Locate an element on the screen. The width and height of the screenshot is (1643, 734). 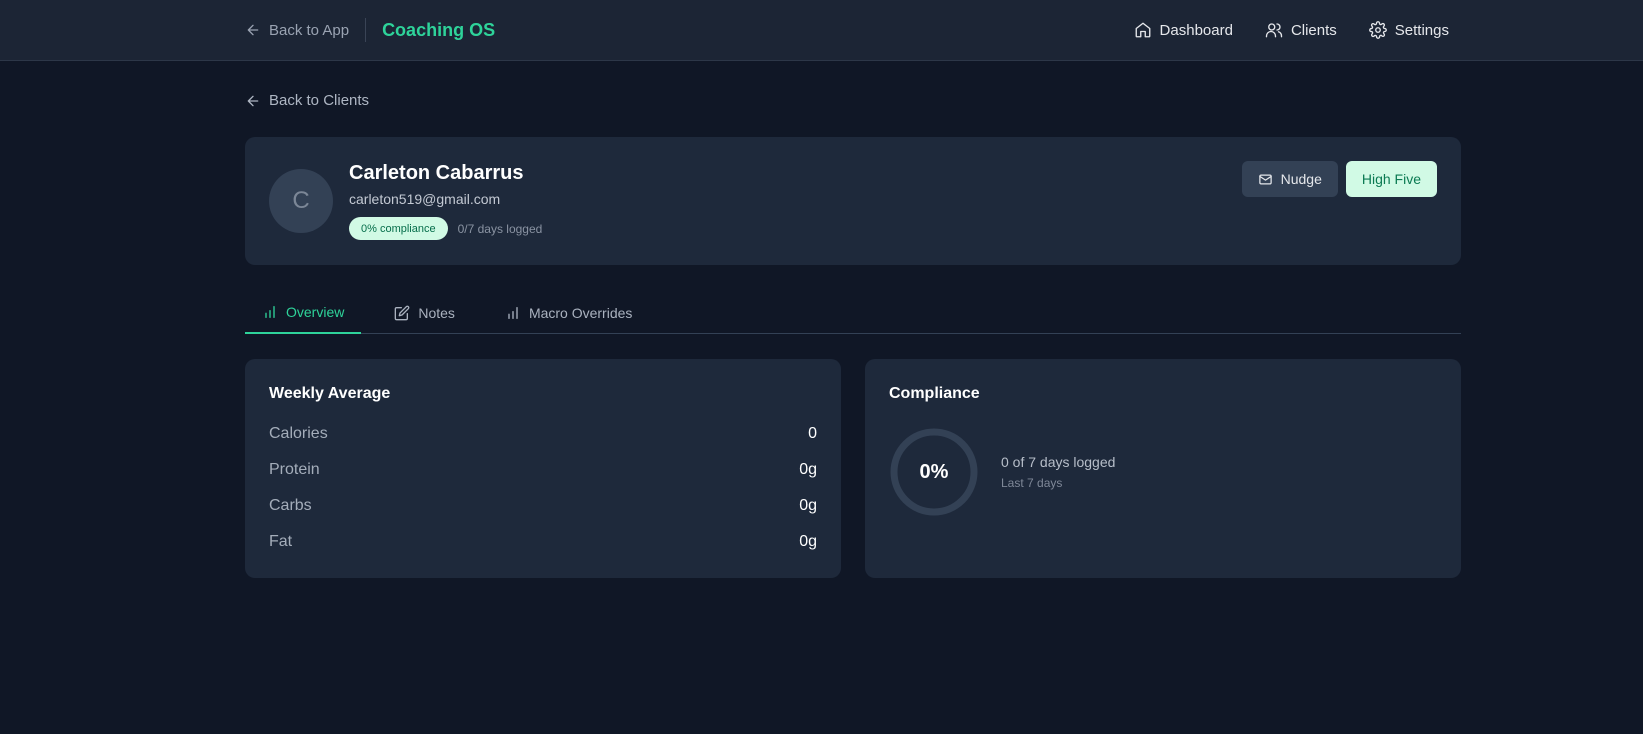
top-bar-left: Back to App Coaching OS is located at coordinates (370, 30).